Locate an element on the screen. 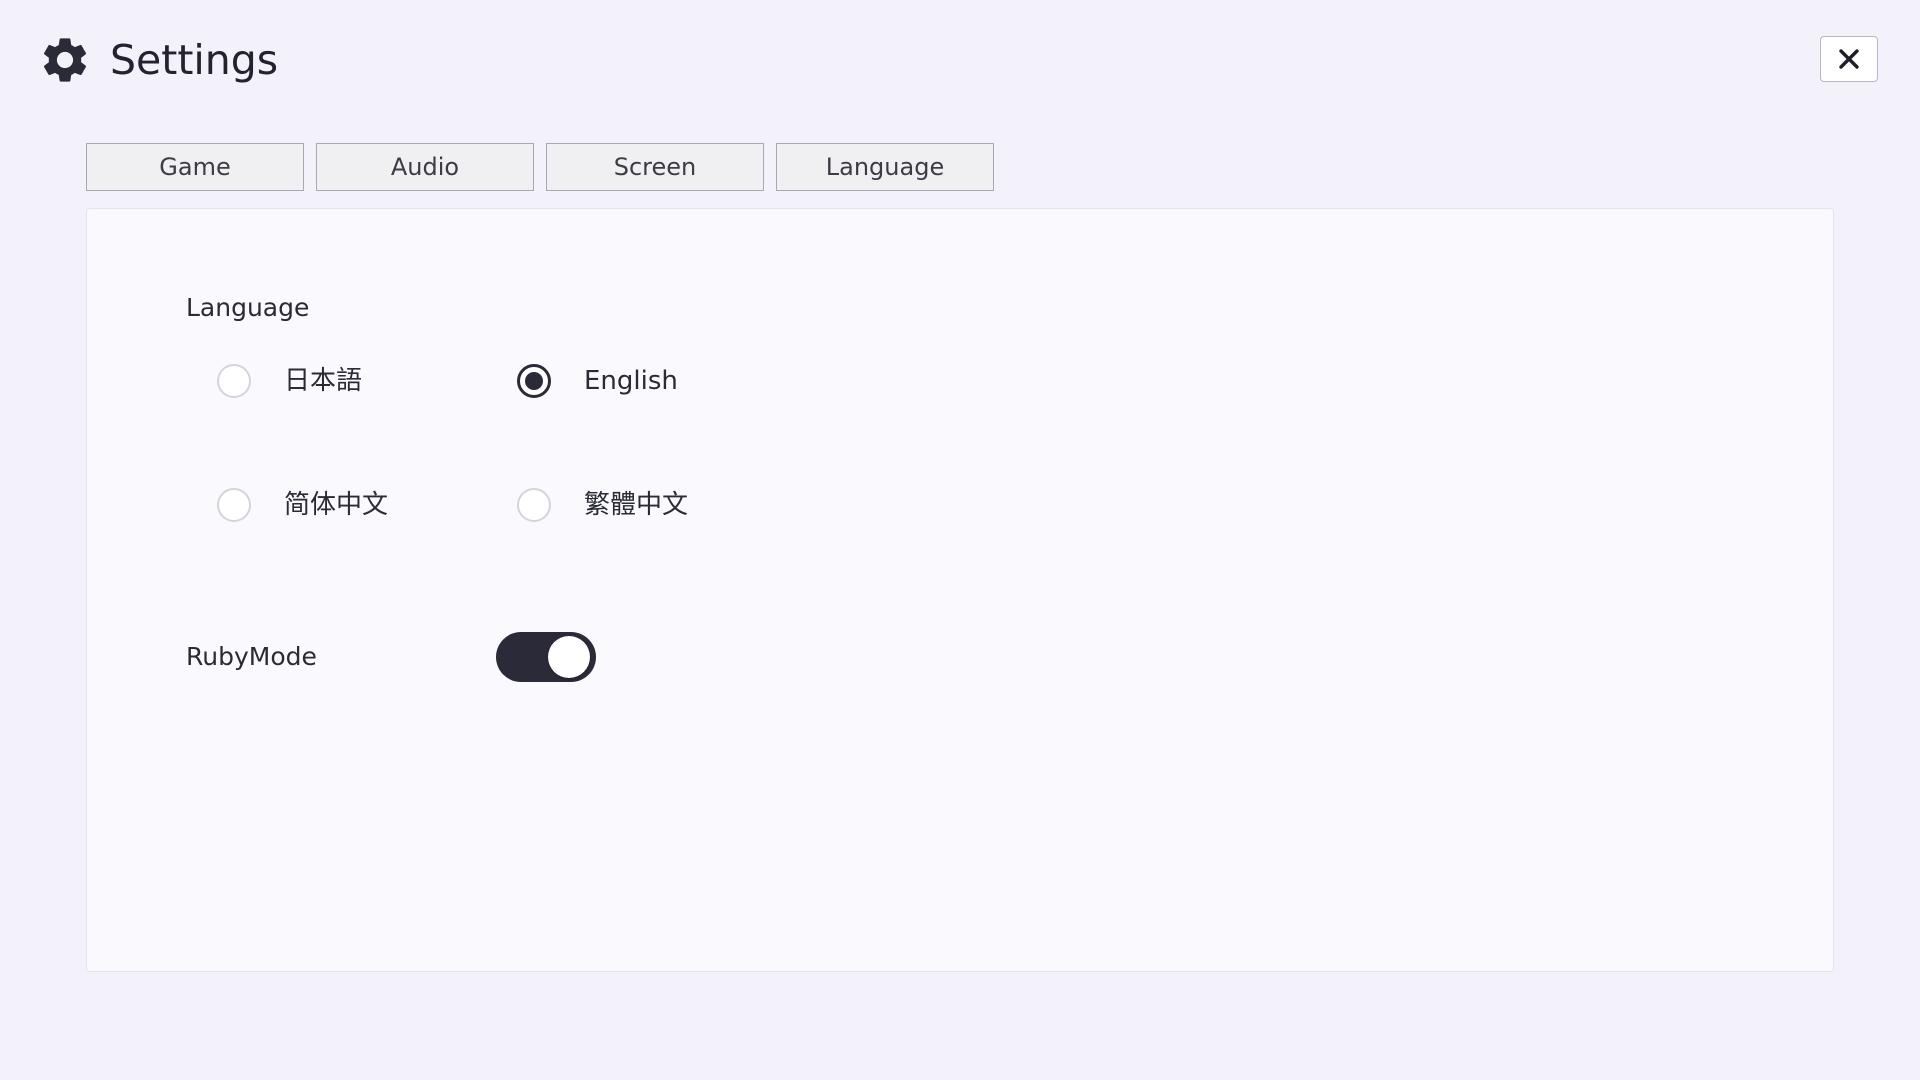 The width and height of the screenshot is (1920, 1080). radio-label: 简体中文 is located at coordinates (336, 505).